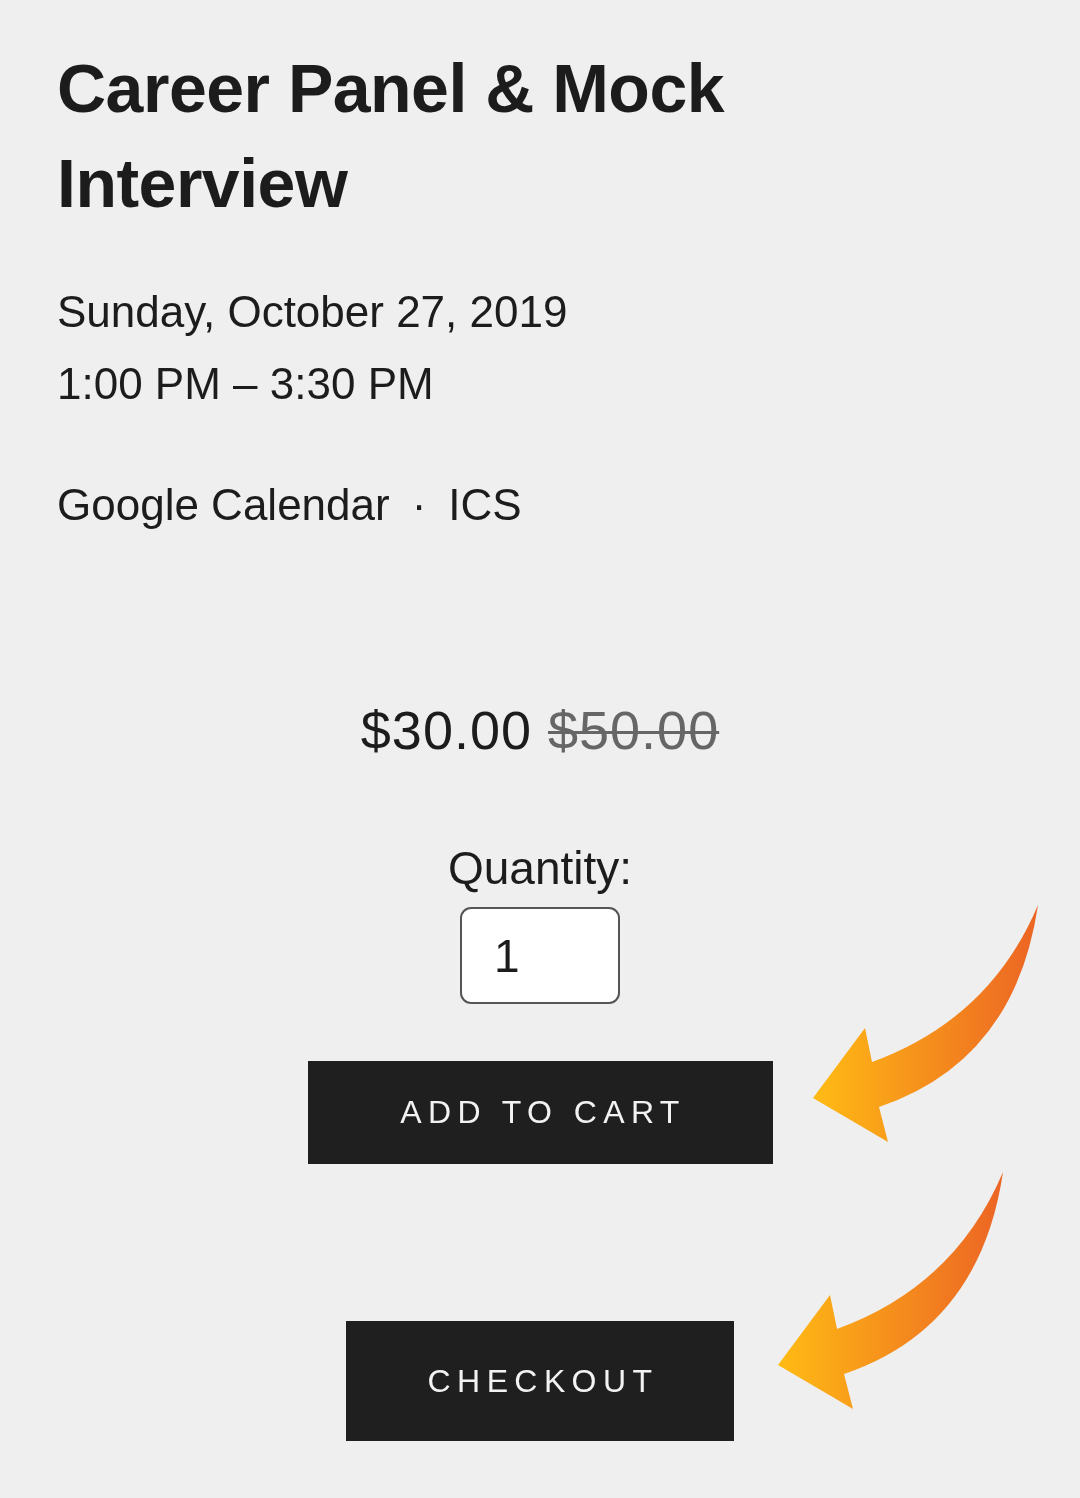 This screenshot has height=1498, width=1080. I want to click on event-title: Career Panel & Mock Interview, so click(391, 136).